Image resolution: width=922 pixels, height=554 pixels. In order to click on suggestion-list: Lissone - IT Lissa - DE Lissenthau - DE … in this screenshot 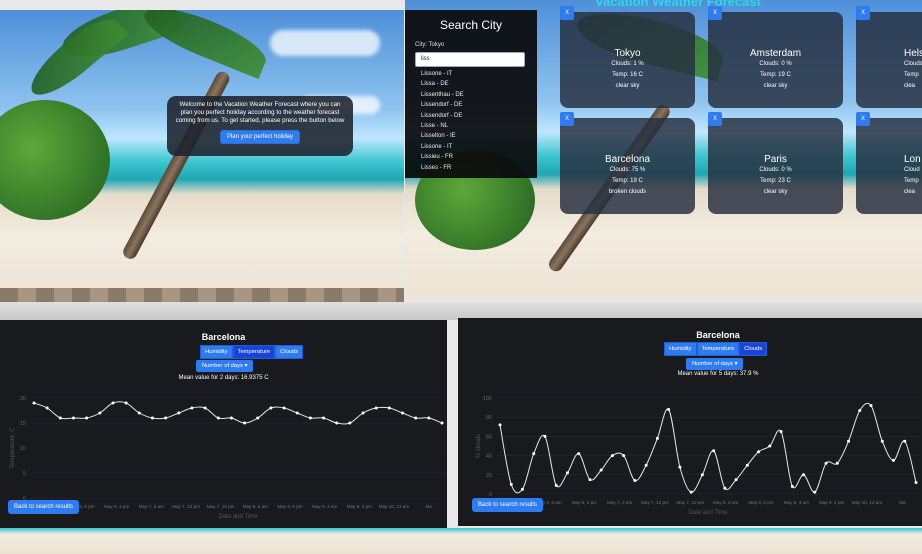, I will do `click(479, 121)`.